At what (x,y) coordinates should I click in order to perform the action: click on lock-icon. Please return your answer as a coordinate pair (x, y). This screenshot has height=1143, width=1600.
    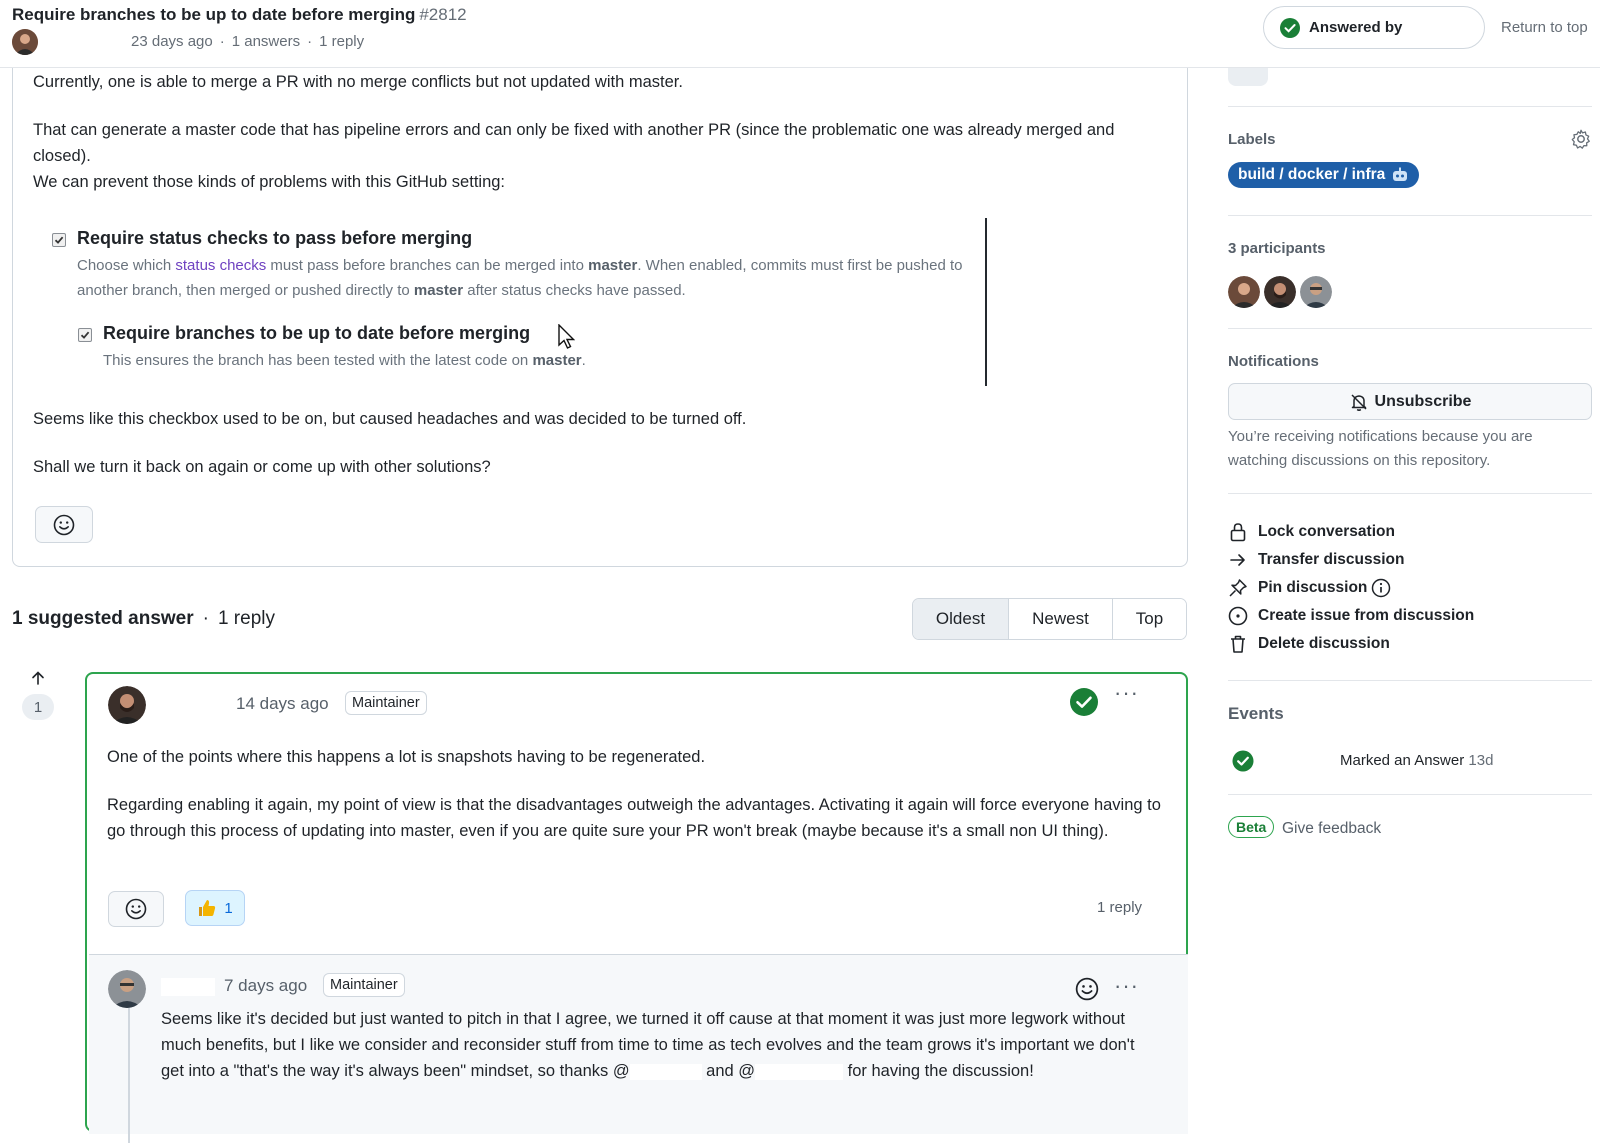
    Looking at the image, I should click on (1238, 532).